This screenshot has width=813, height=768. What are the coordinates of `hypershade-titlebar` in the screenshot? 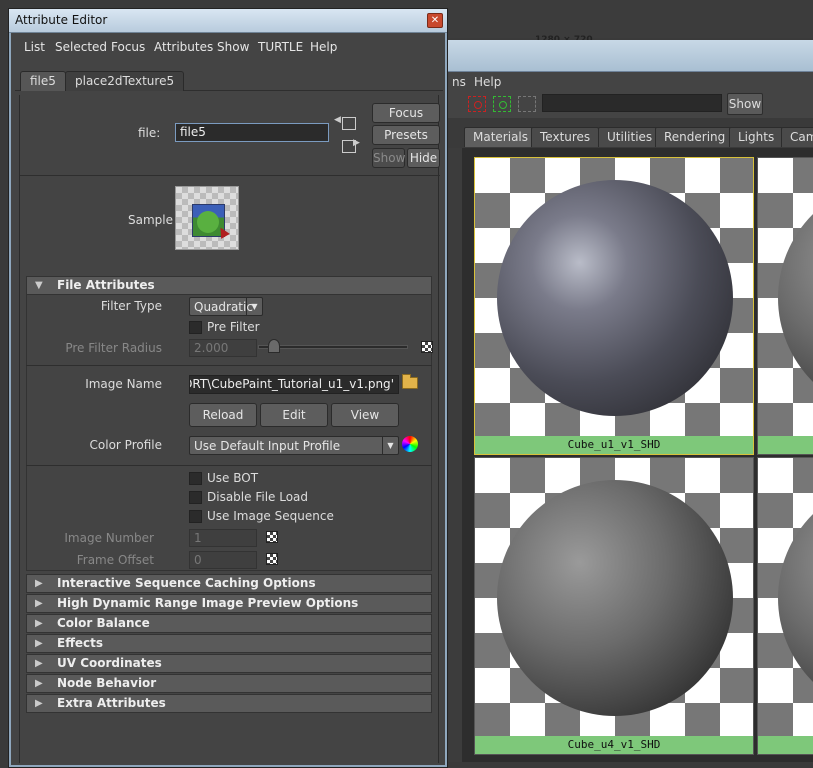 It's located at (626, 56).